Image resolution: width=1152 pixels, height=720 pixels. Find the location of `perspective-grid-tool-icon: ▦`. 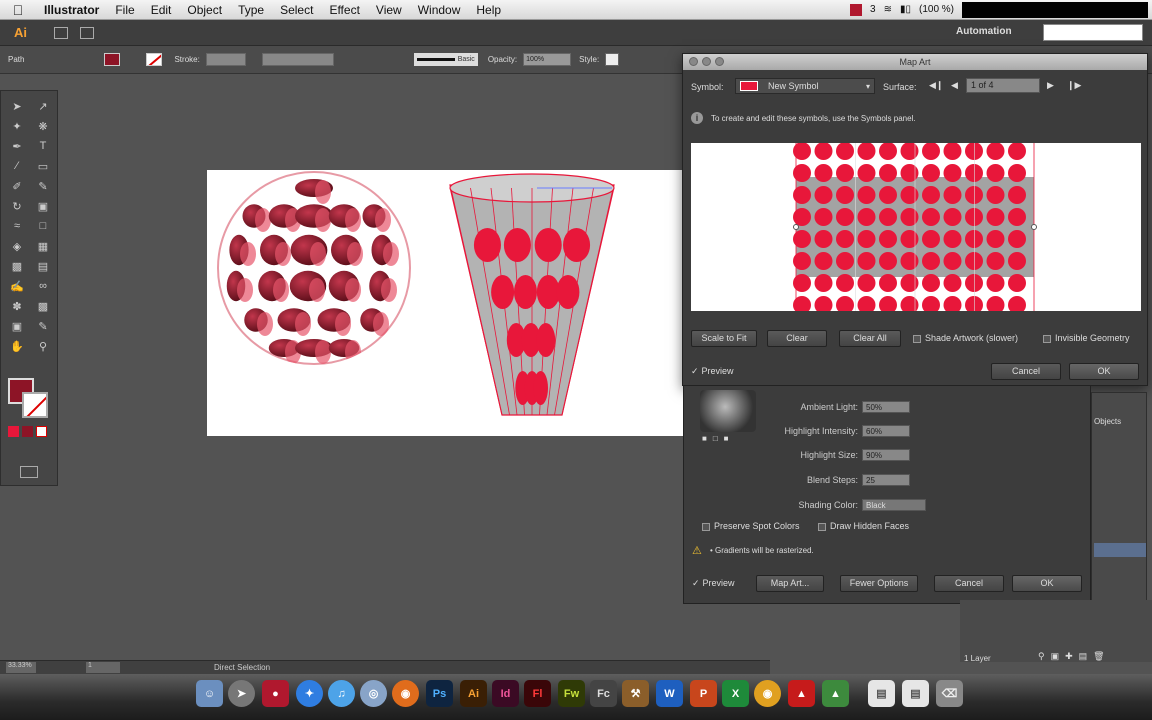

perspective-grid-tool-icon: ▦ is located at coordinates (43, 246).